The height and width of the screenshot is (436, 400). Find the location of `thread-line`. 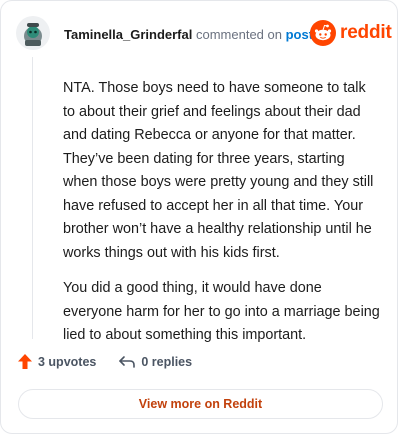

thread-line is located at coordinates (32, 198).